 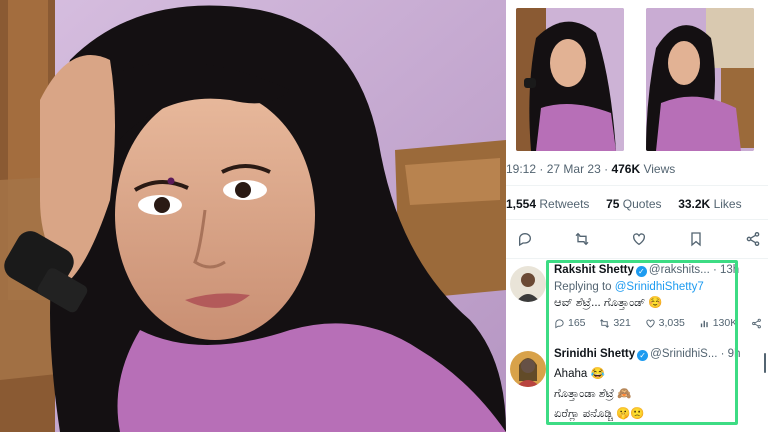 I want to click on quotes-count: 75, so click(x=613, y=204).